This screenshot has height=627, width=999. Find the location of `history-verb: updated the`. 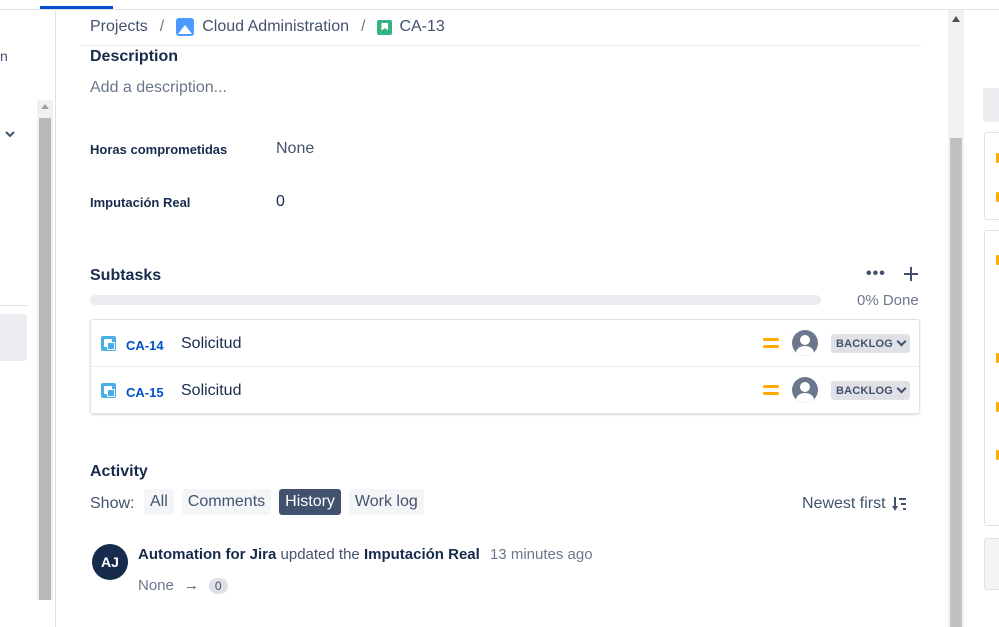

history-verb: updated the is located at coordinates (320, 554).